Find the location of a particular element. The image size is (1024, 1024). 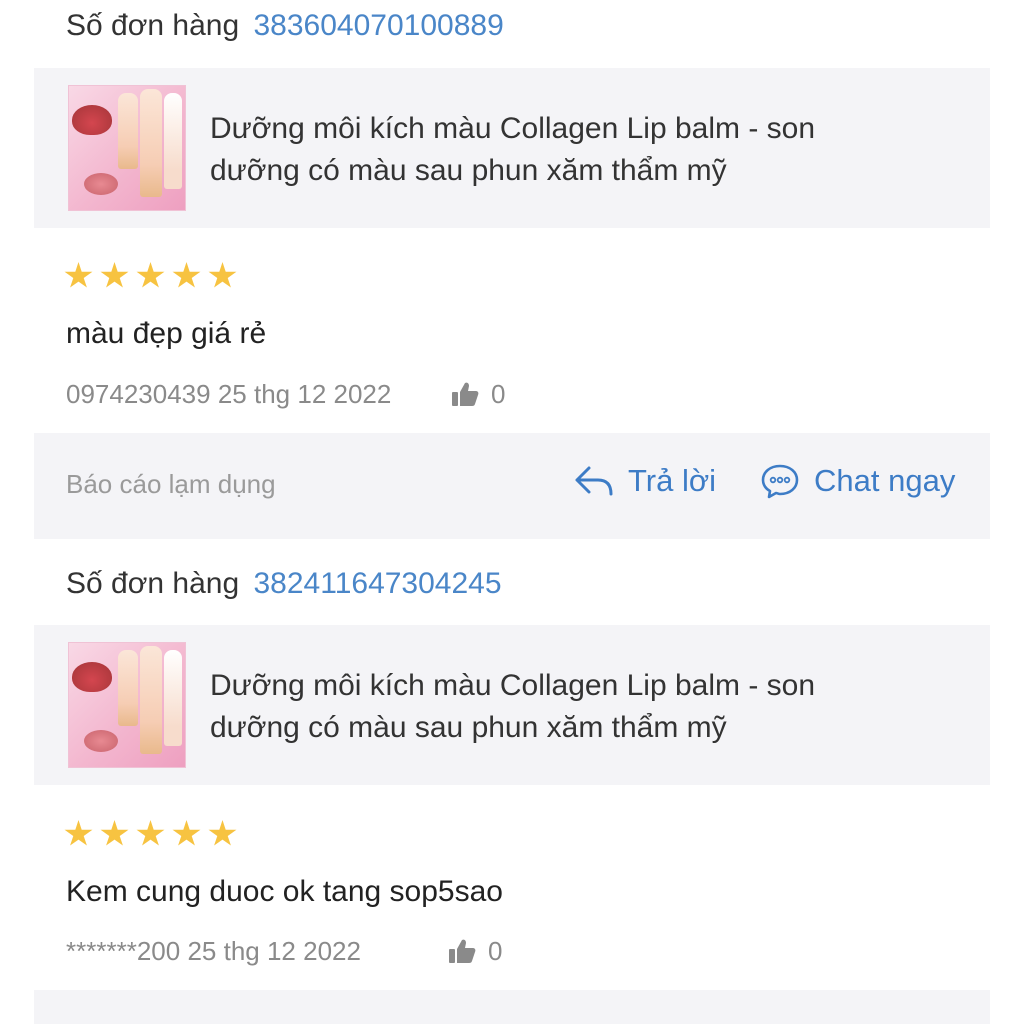

reply-label: Trả lời is located at coordinates (672, 480).